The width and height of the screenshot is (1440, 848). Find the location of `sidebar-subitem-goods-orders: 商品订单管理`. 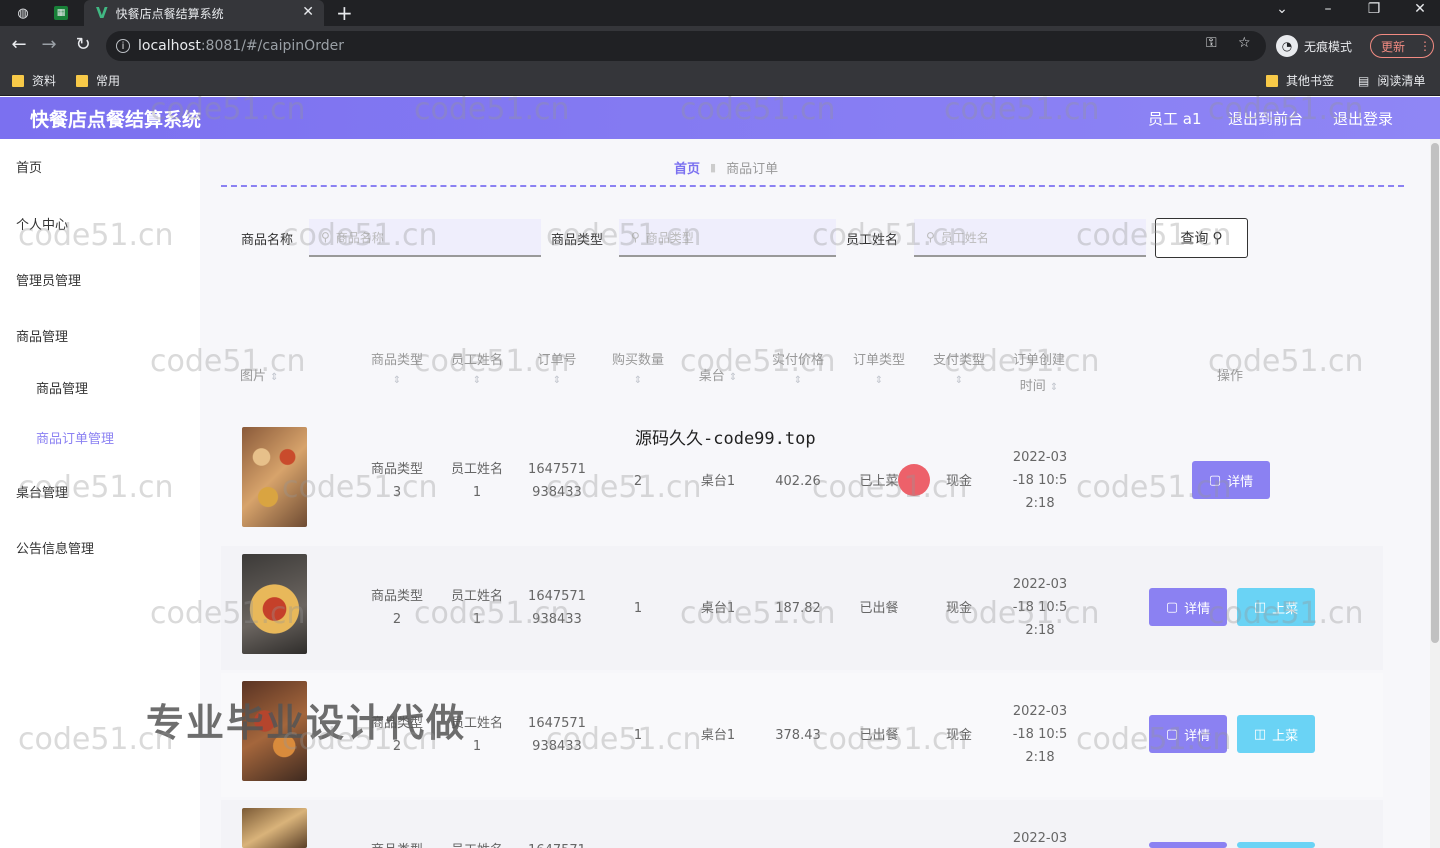

sidebar-subitem-goods-orders: 商品订单管理 is located at coordinates (75, 437).